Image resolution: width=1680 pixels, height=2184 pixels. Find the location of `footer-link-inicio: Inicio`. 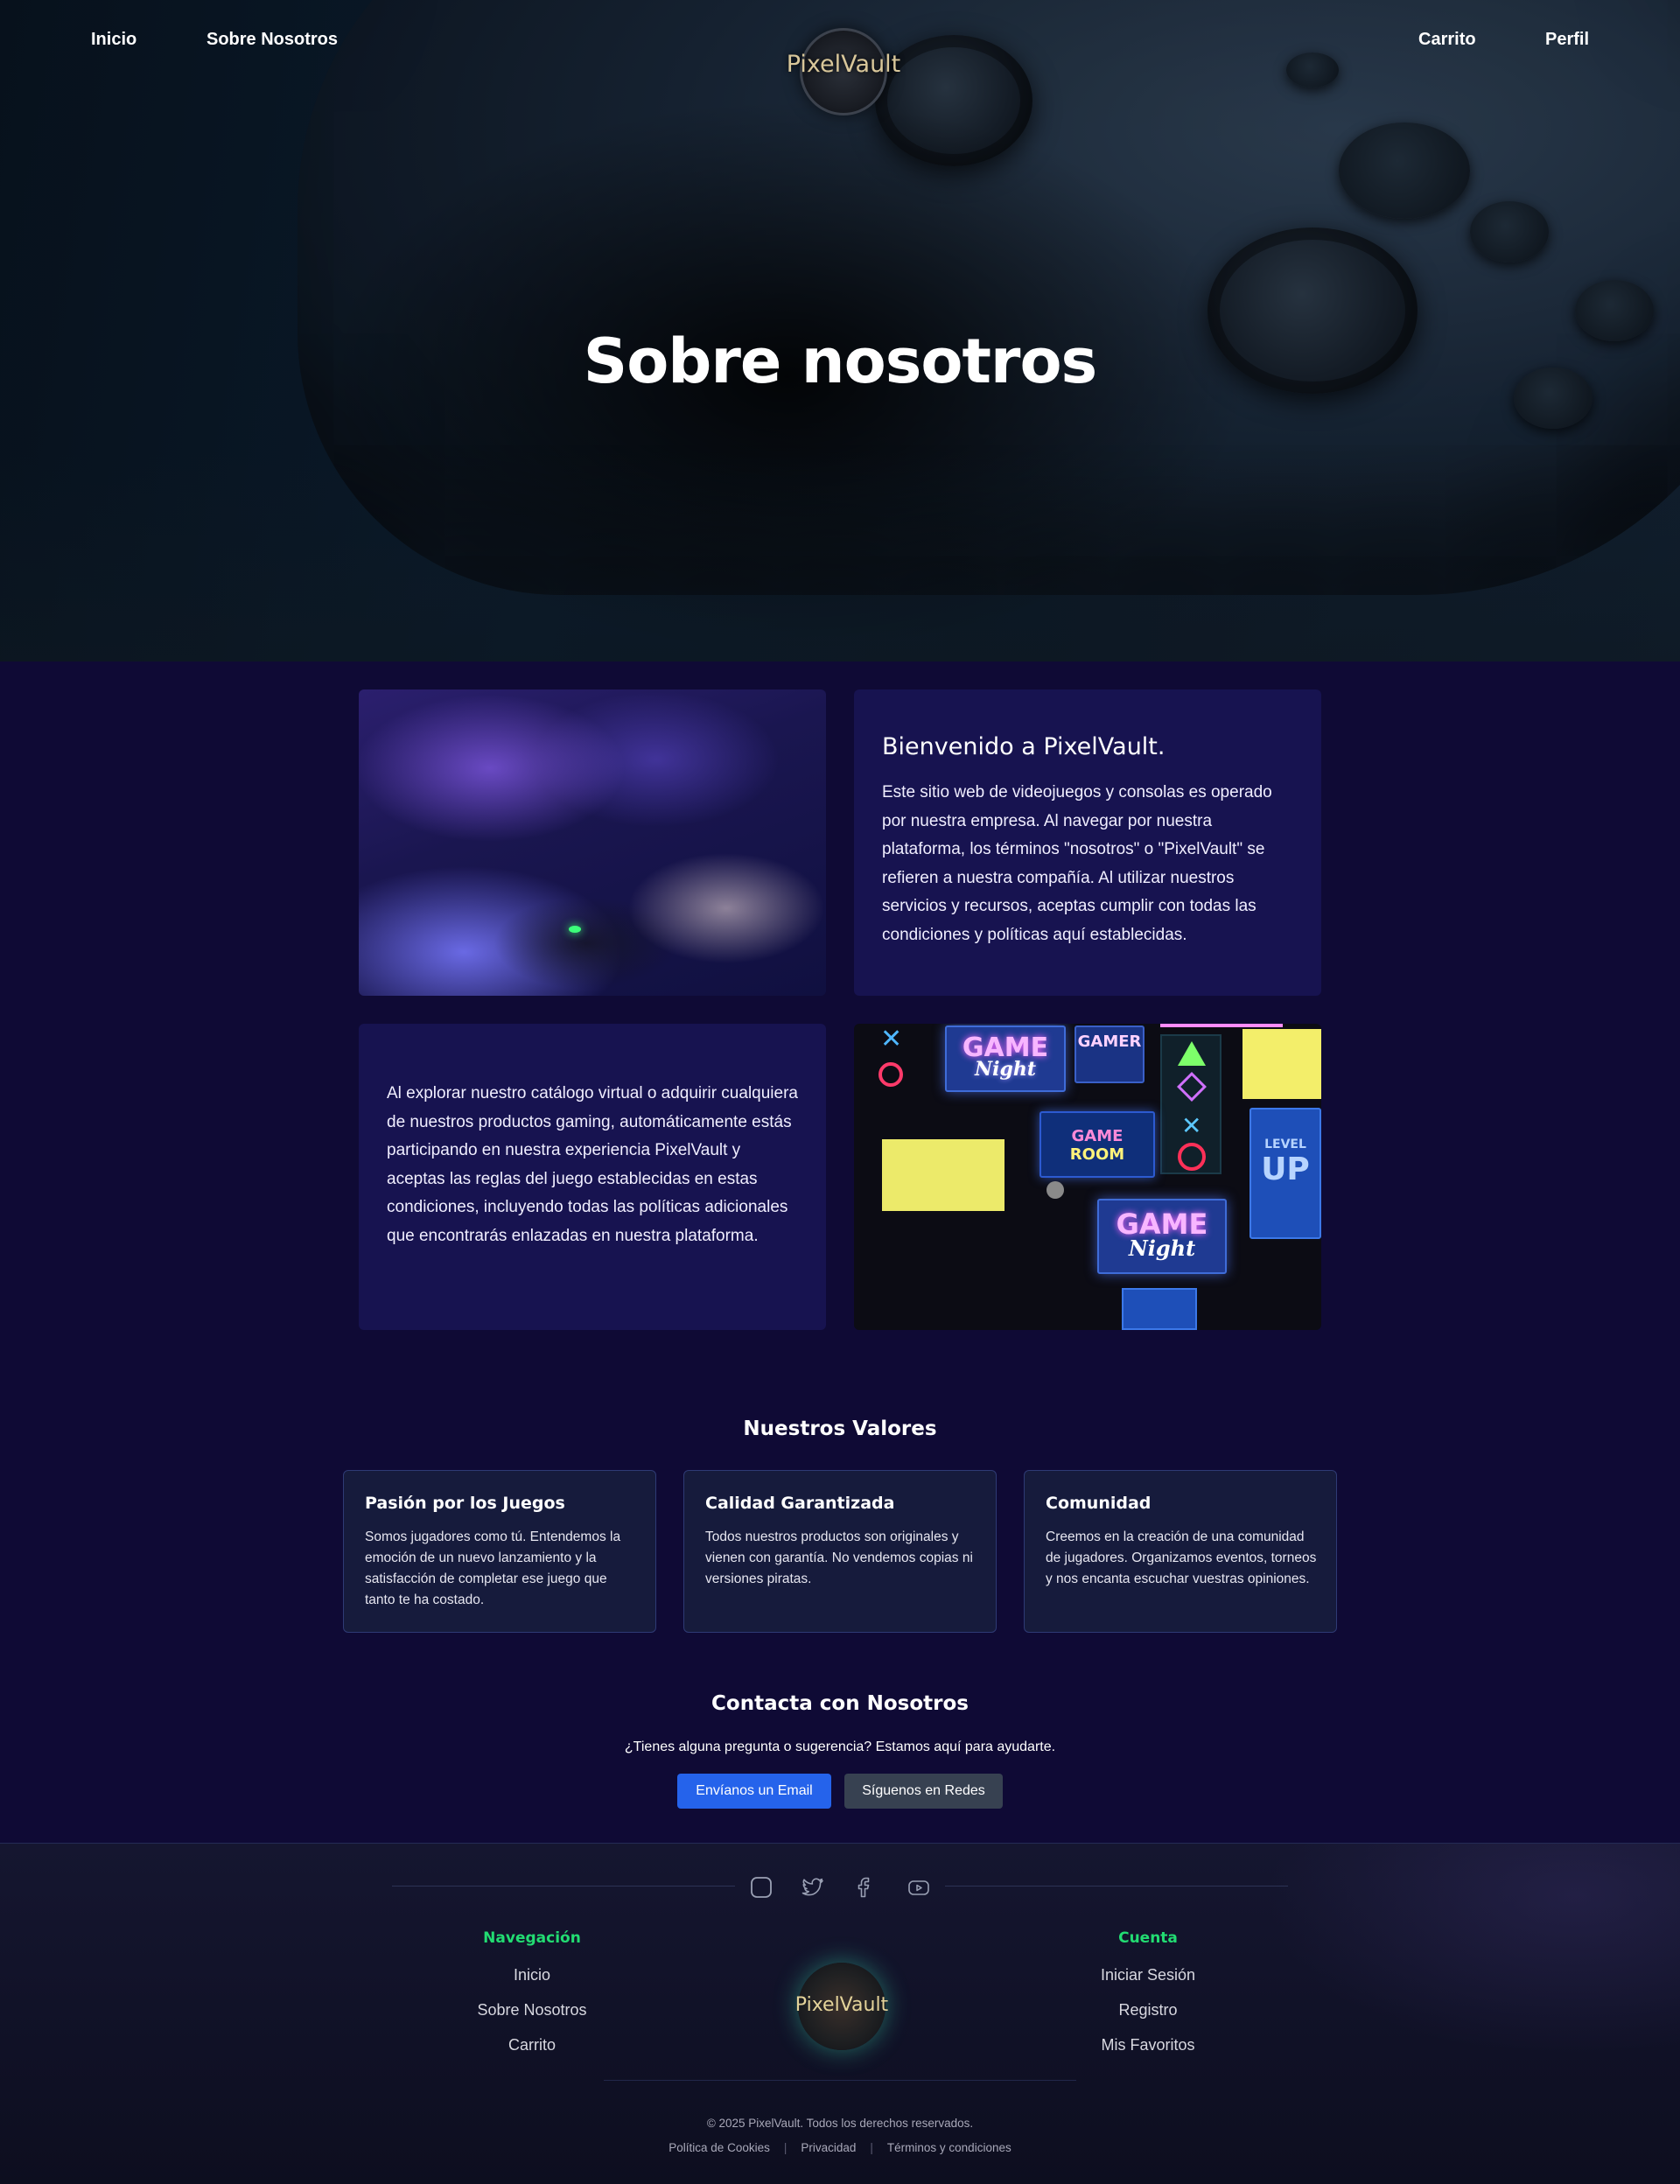

footer-link-inicio: Inicio is located at coordinates (532, 1975).